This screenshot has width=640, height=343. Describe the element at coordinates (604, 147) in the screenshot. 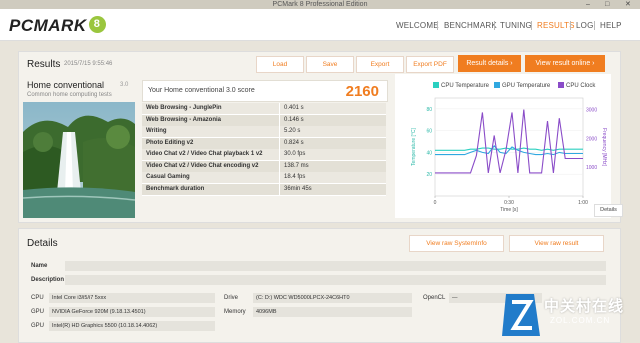

I see `y-right-axis-label: Frequency [MHz]` at that location.